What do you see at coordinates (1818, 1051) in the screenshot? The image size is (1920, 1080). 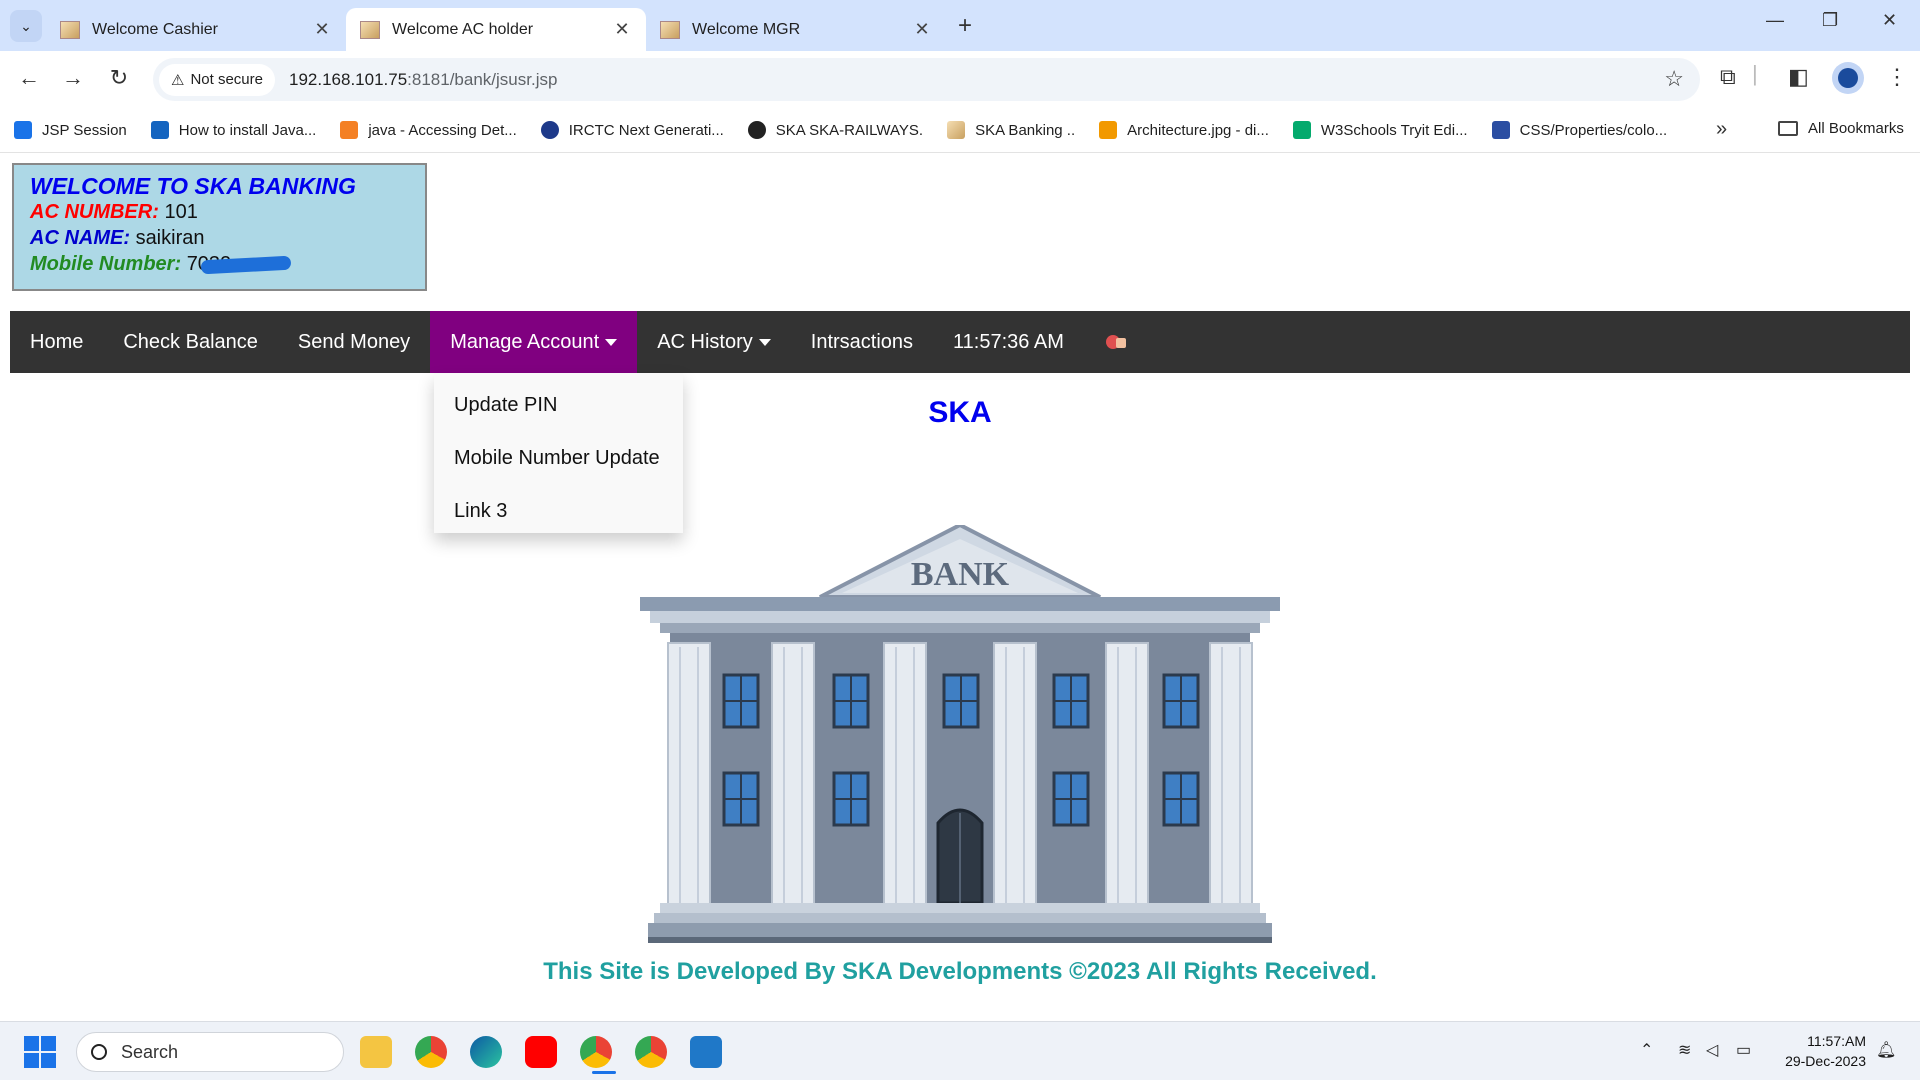 I see `taskbar-clock: 11:57:AM 29-Dec-2023` at bounding box center [1818, 1051].